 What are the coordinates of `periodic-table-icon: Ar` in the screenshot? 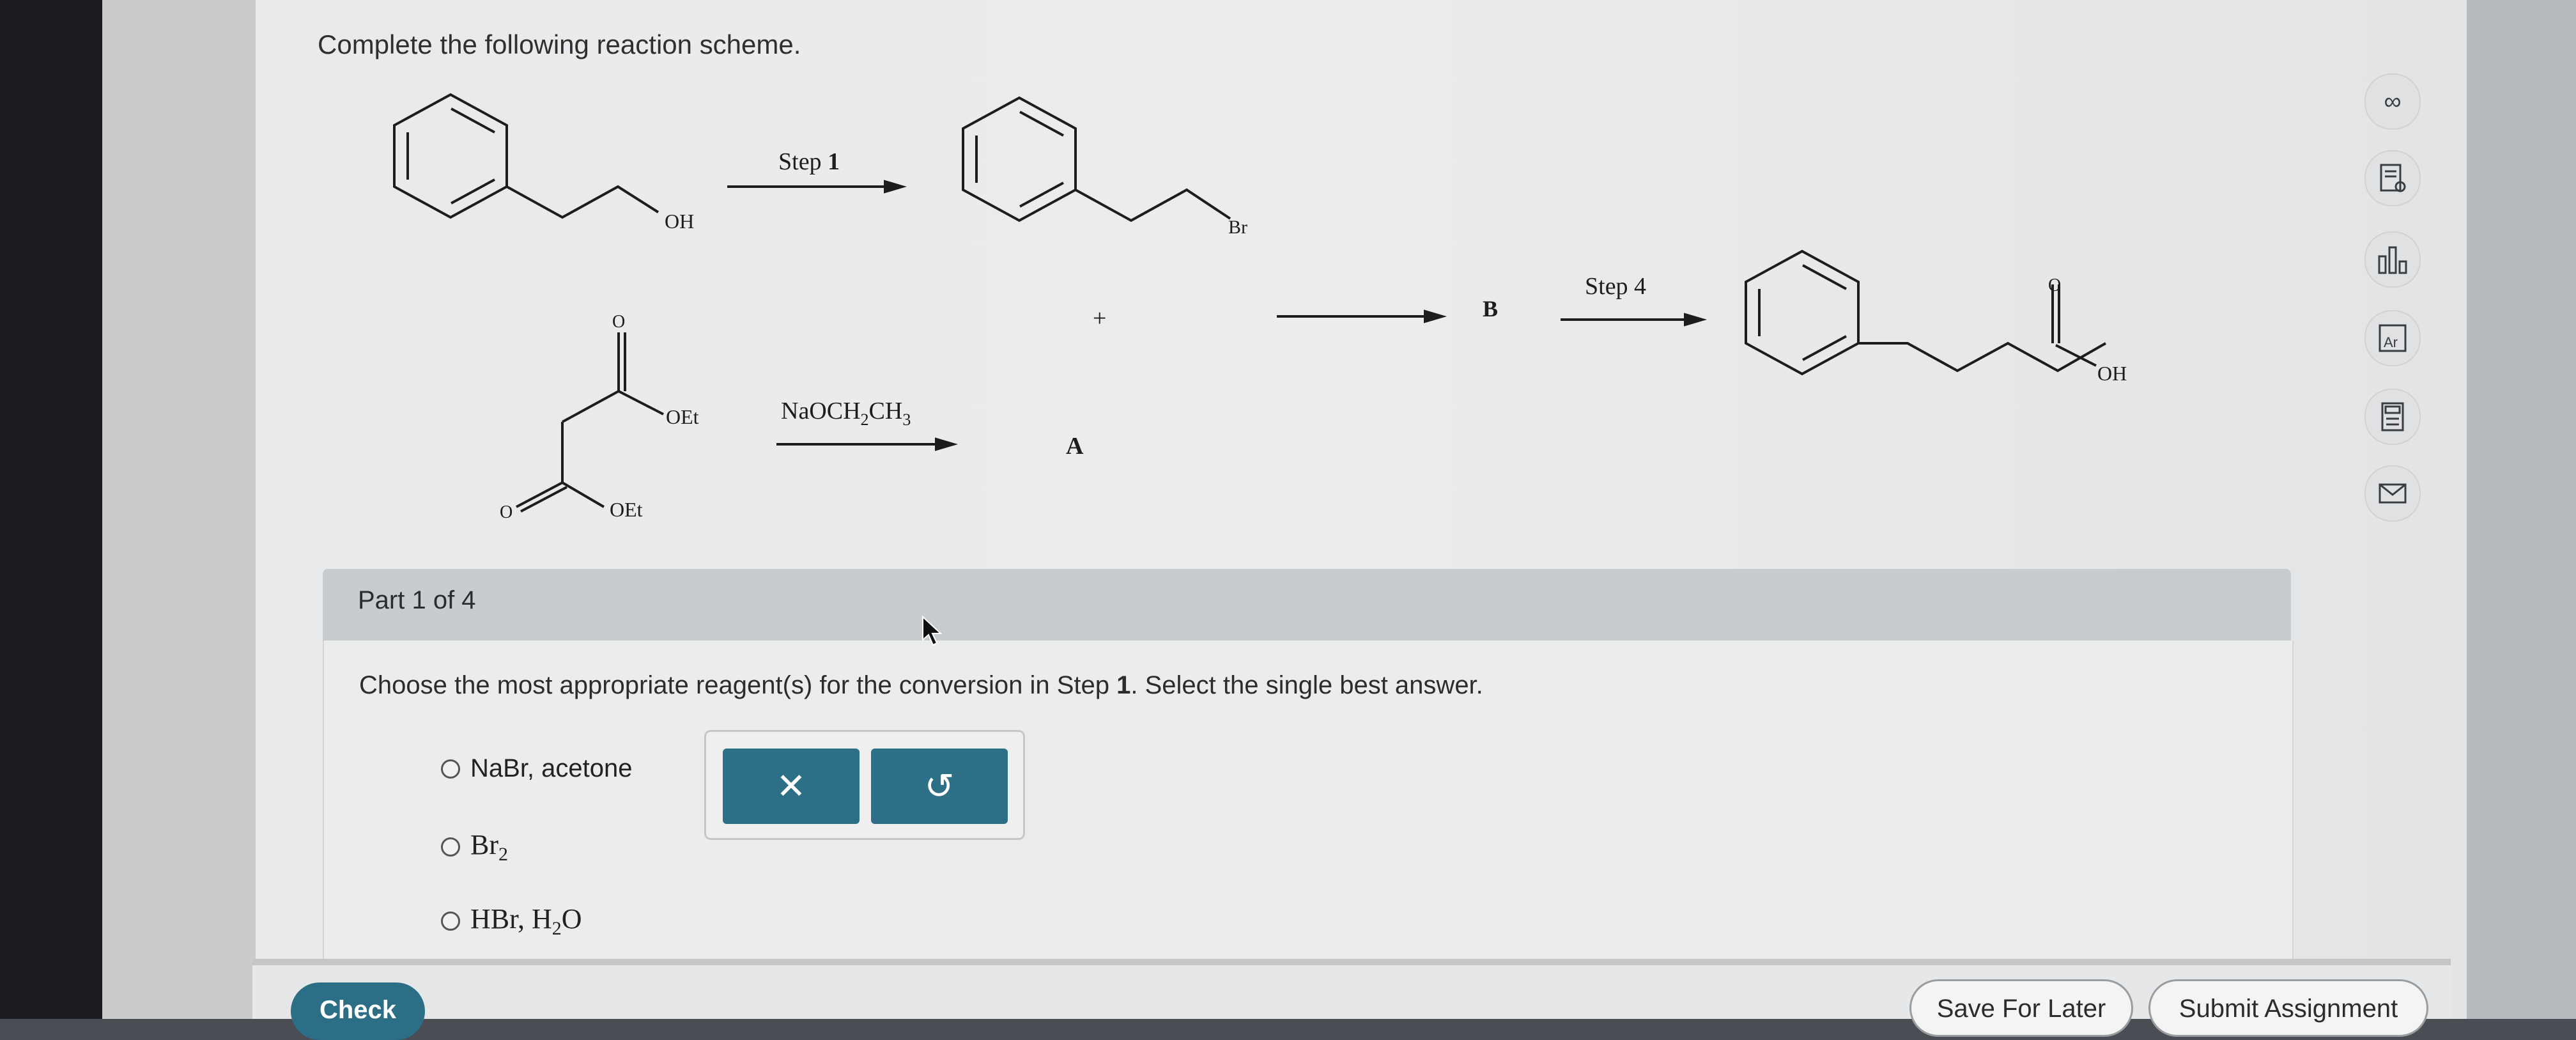 It's located at (2392, 338).